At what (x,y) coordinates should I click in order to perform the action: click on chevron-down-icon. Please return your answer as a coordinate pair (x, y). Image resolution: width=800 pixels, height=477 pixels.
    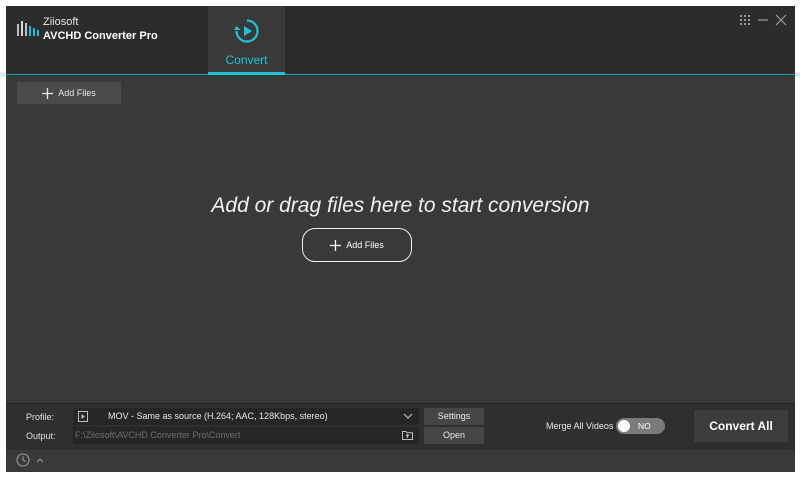
    Looking at the image, I should click on (408, 416).